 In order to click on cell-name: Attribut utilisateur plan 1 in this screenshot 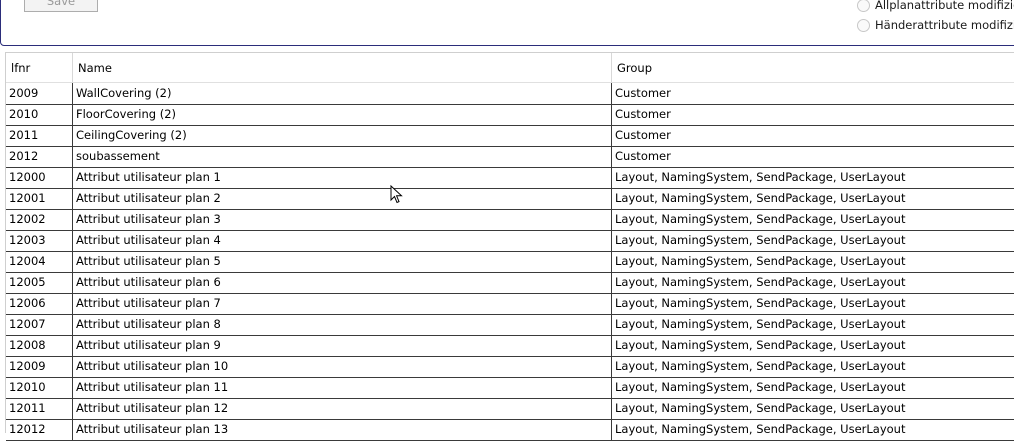, I will do `click(342, 177)`.